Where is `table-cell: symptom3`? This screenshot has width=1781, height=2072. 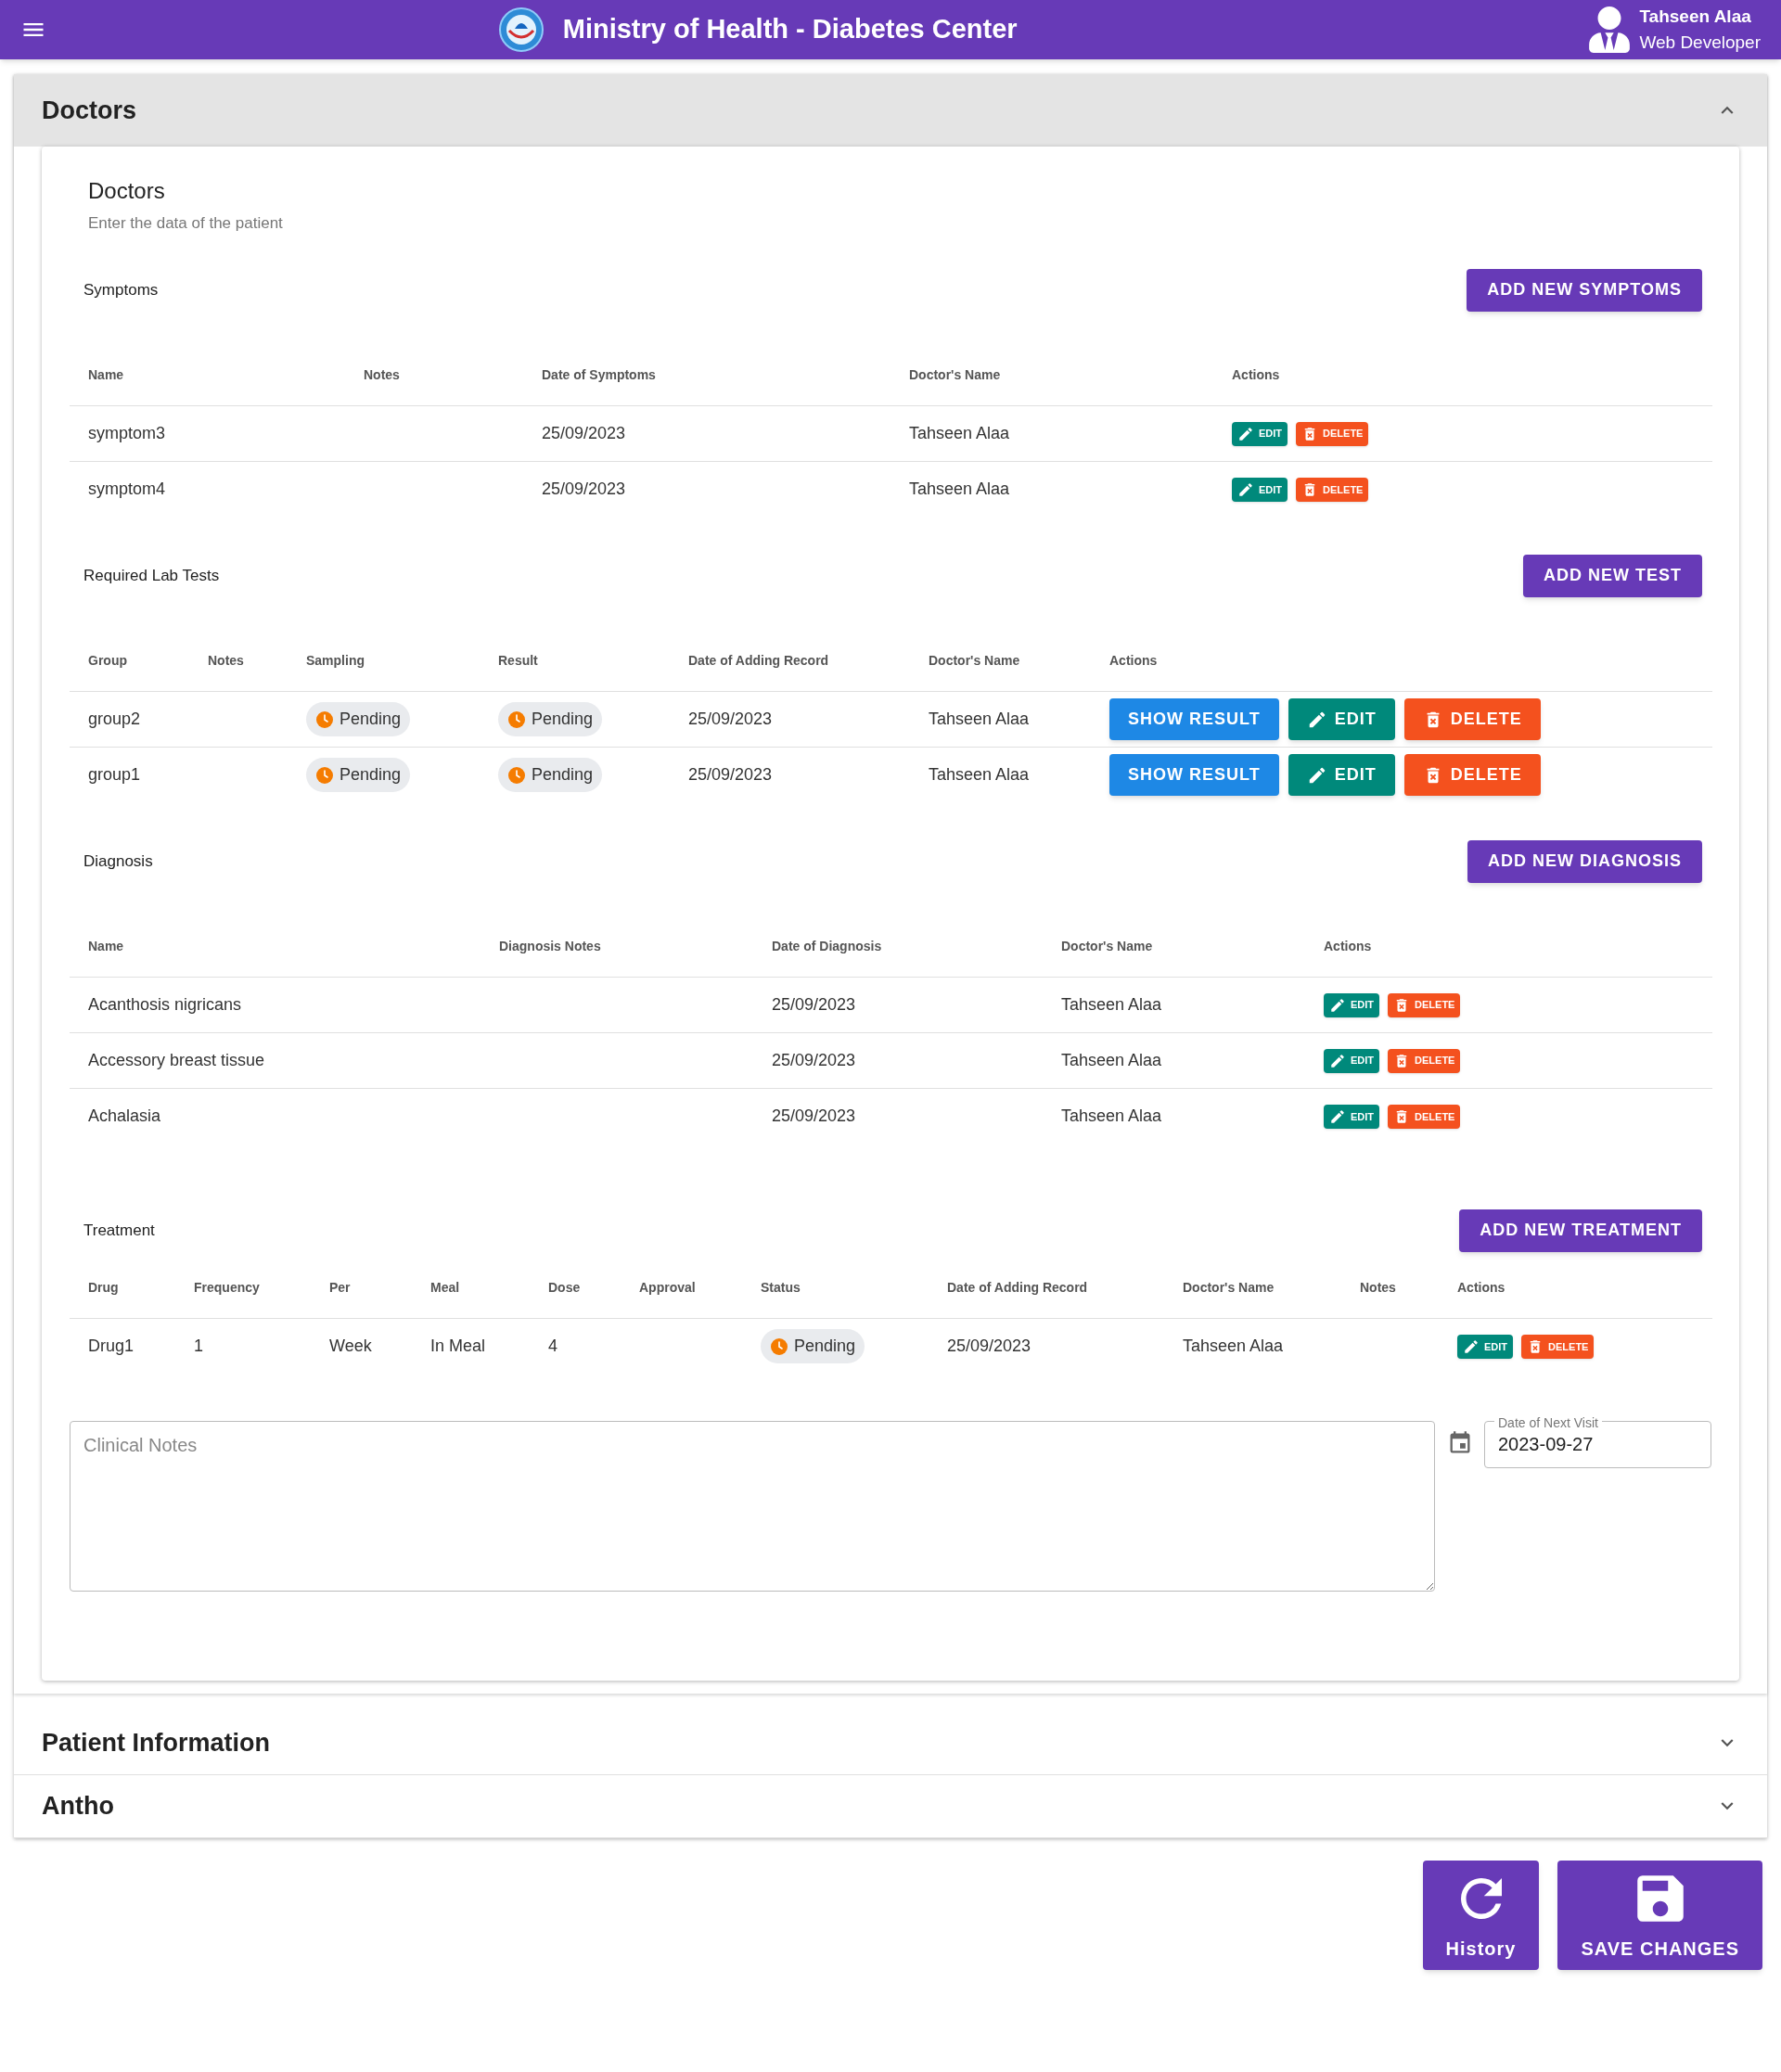 table-cell: symptom3 is located at coordinates (127, 433).